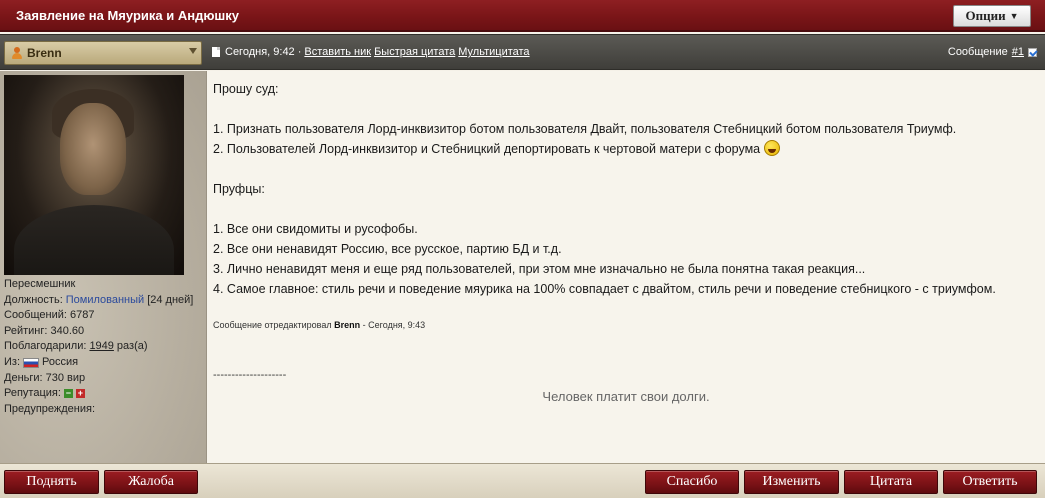 This screenshot has width=1045, height=498. Describe the element at coordinates (977, 52) in the screenshot. I see `message-label: Сообщение` at that location.